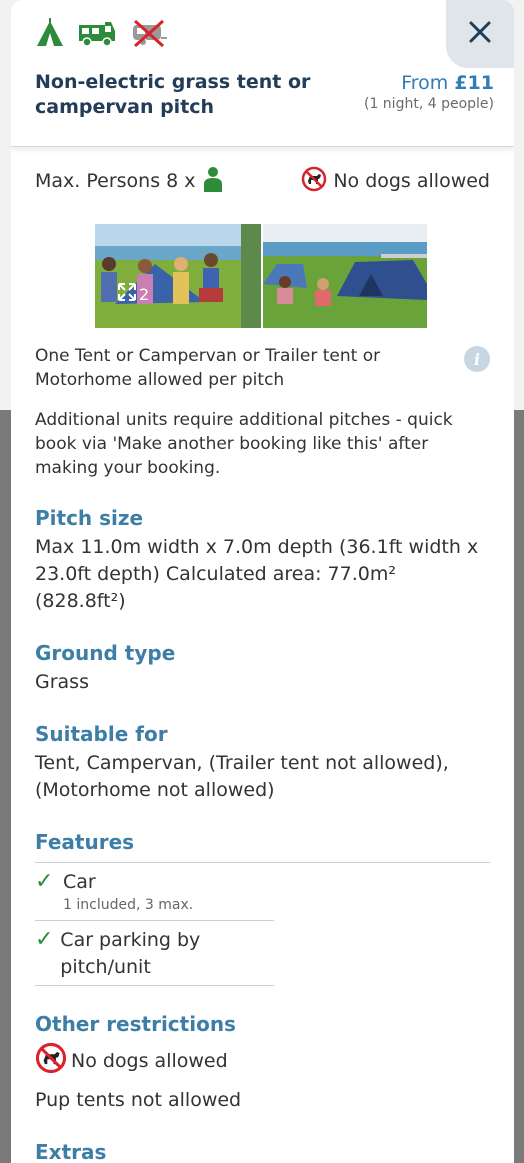  I want to click on suitable-for-title: Suitable for, so click(101, 734).